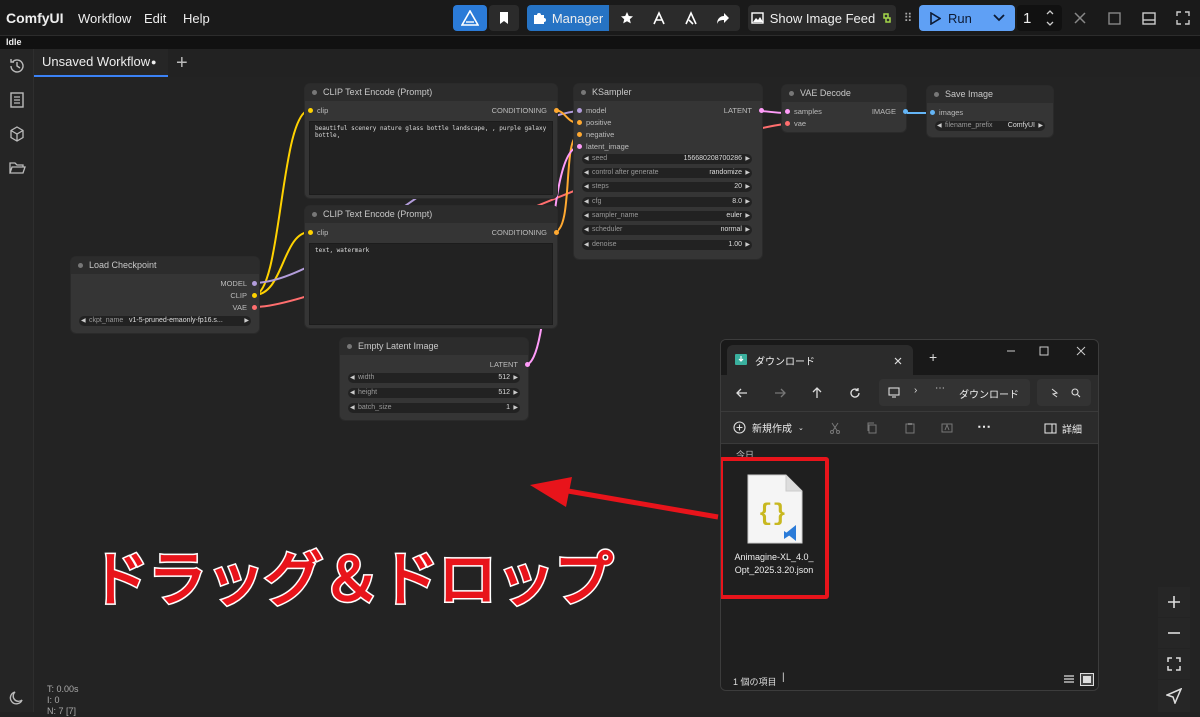  Describe the element at coordinates (659, 18) in the screenshot. I see `fisher-icon` at that location.